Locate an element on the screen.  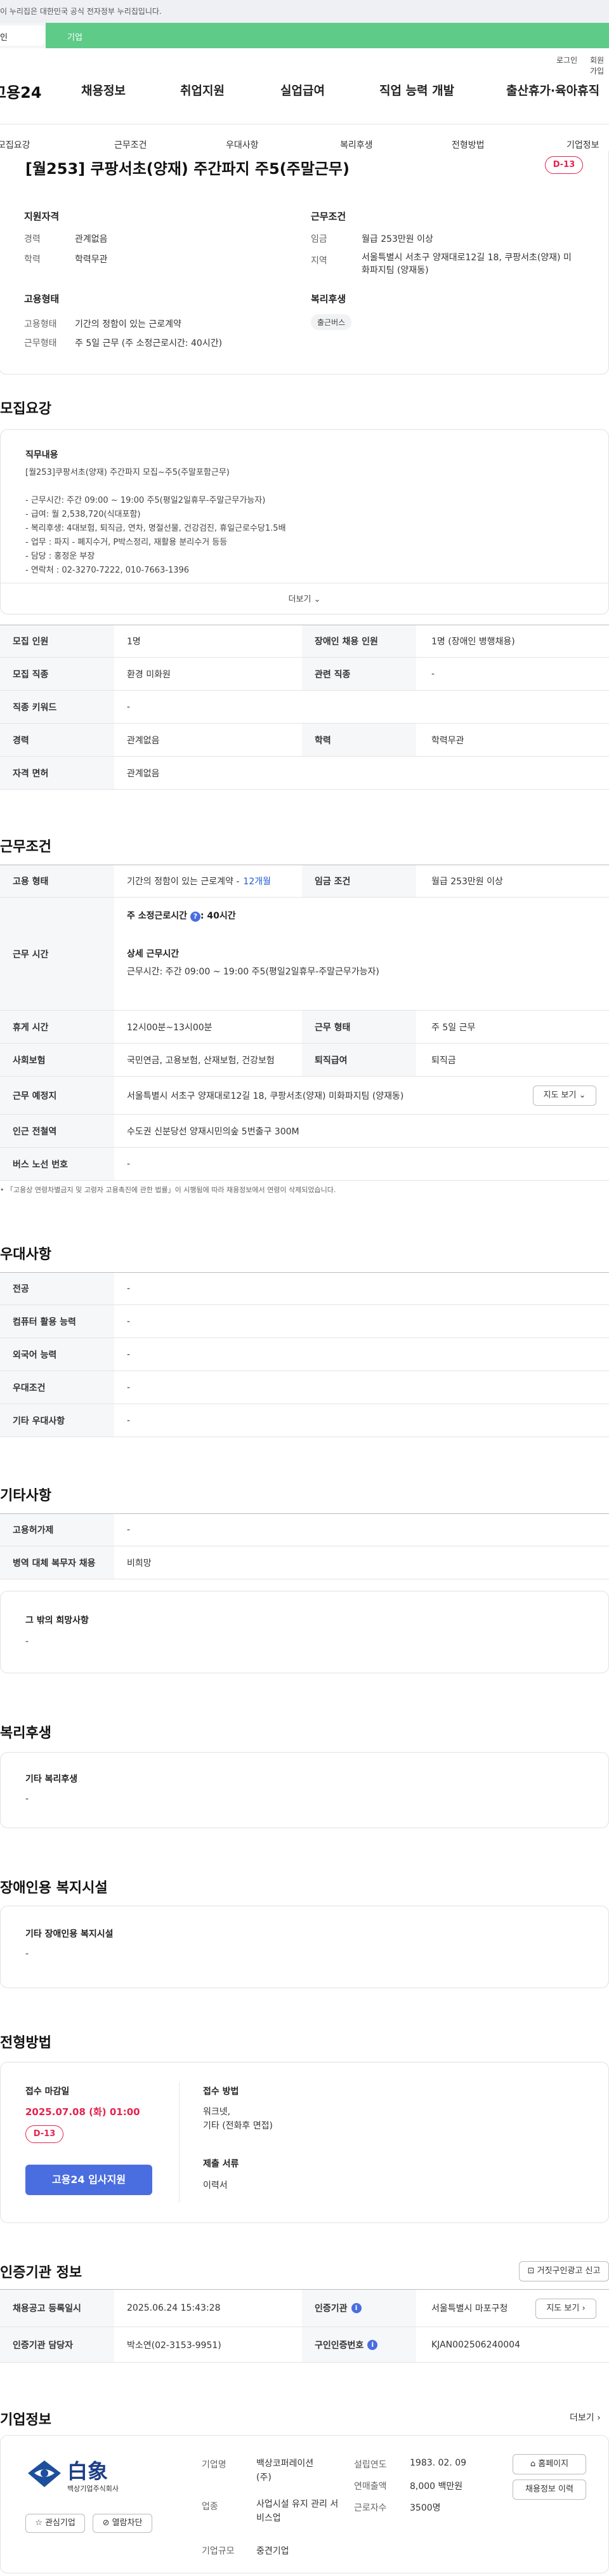
edu-label: 학력 is located at coordinates (33, 260).